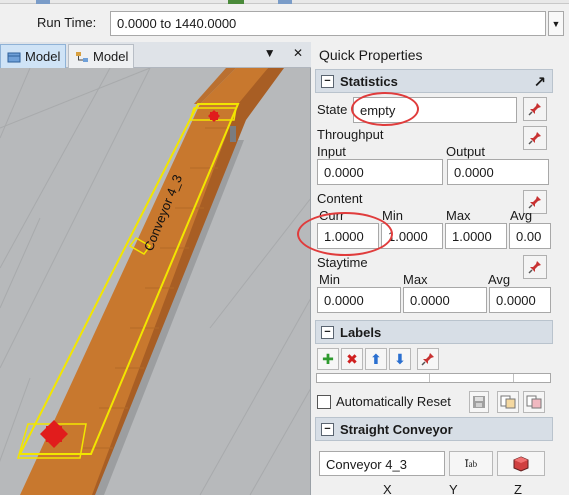  I want to click on axis-x-label: X, so click(387, 488).